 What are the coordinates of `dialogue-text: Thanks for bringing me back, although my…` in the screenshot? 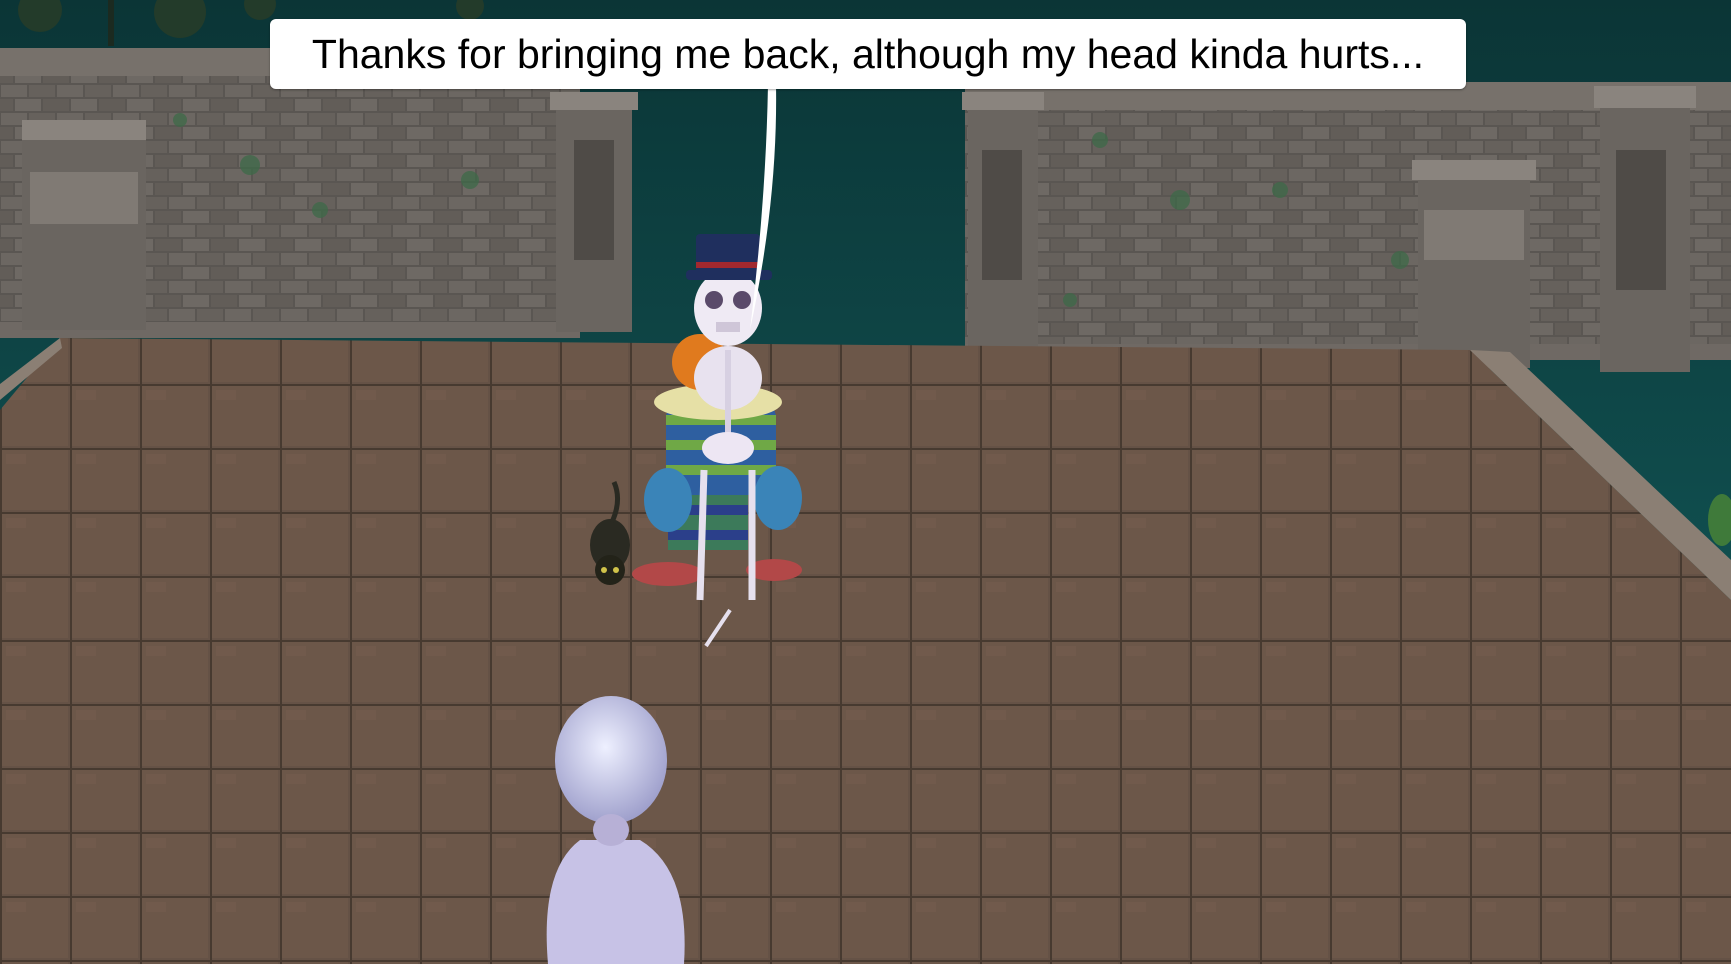 It's located at (868, 53).